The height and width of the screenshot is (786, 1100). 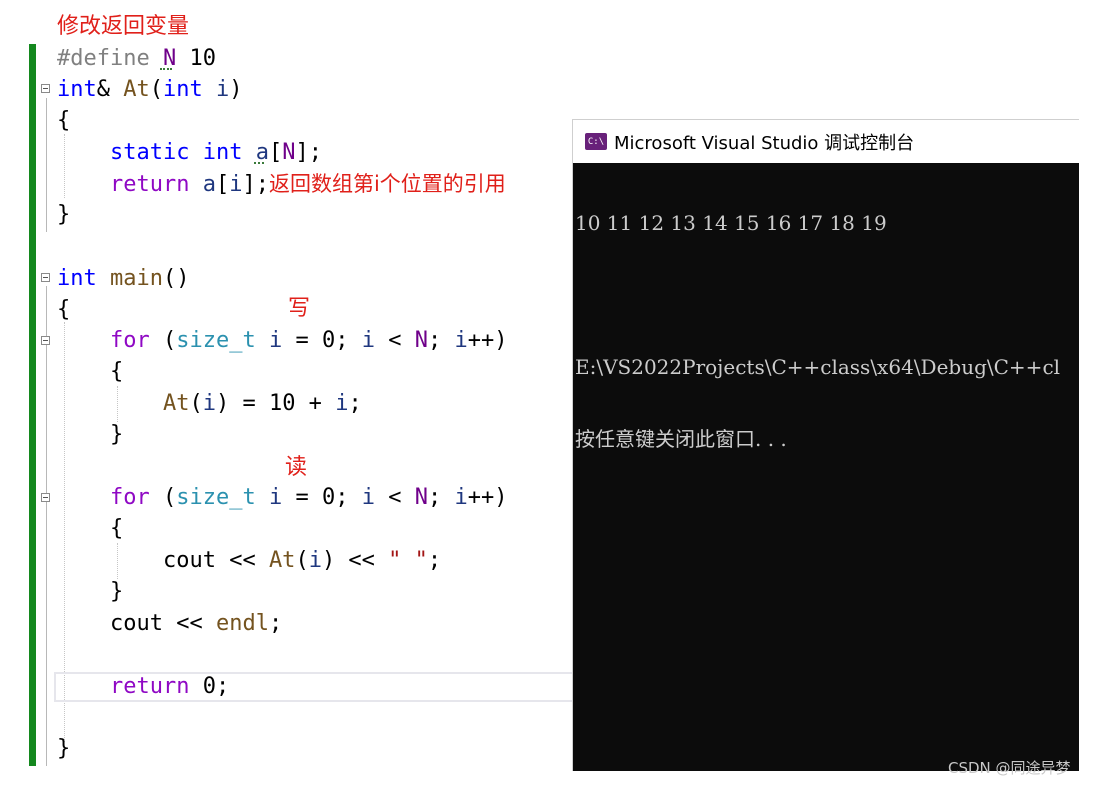 I want to click on code-line-cout-at: cout << At(i) << " ";, so click(x=249, y=561).